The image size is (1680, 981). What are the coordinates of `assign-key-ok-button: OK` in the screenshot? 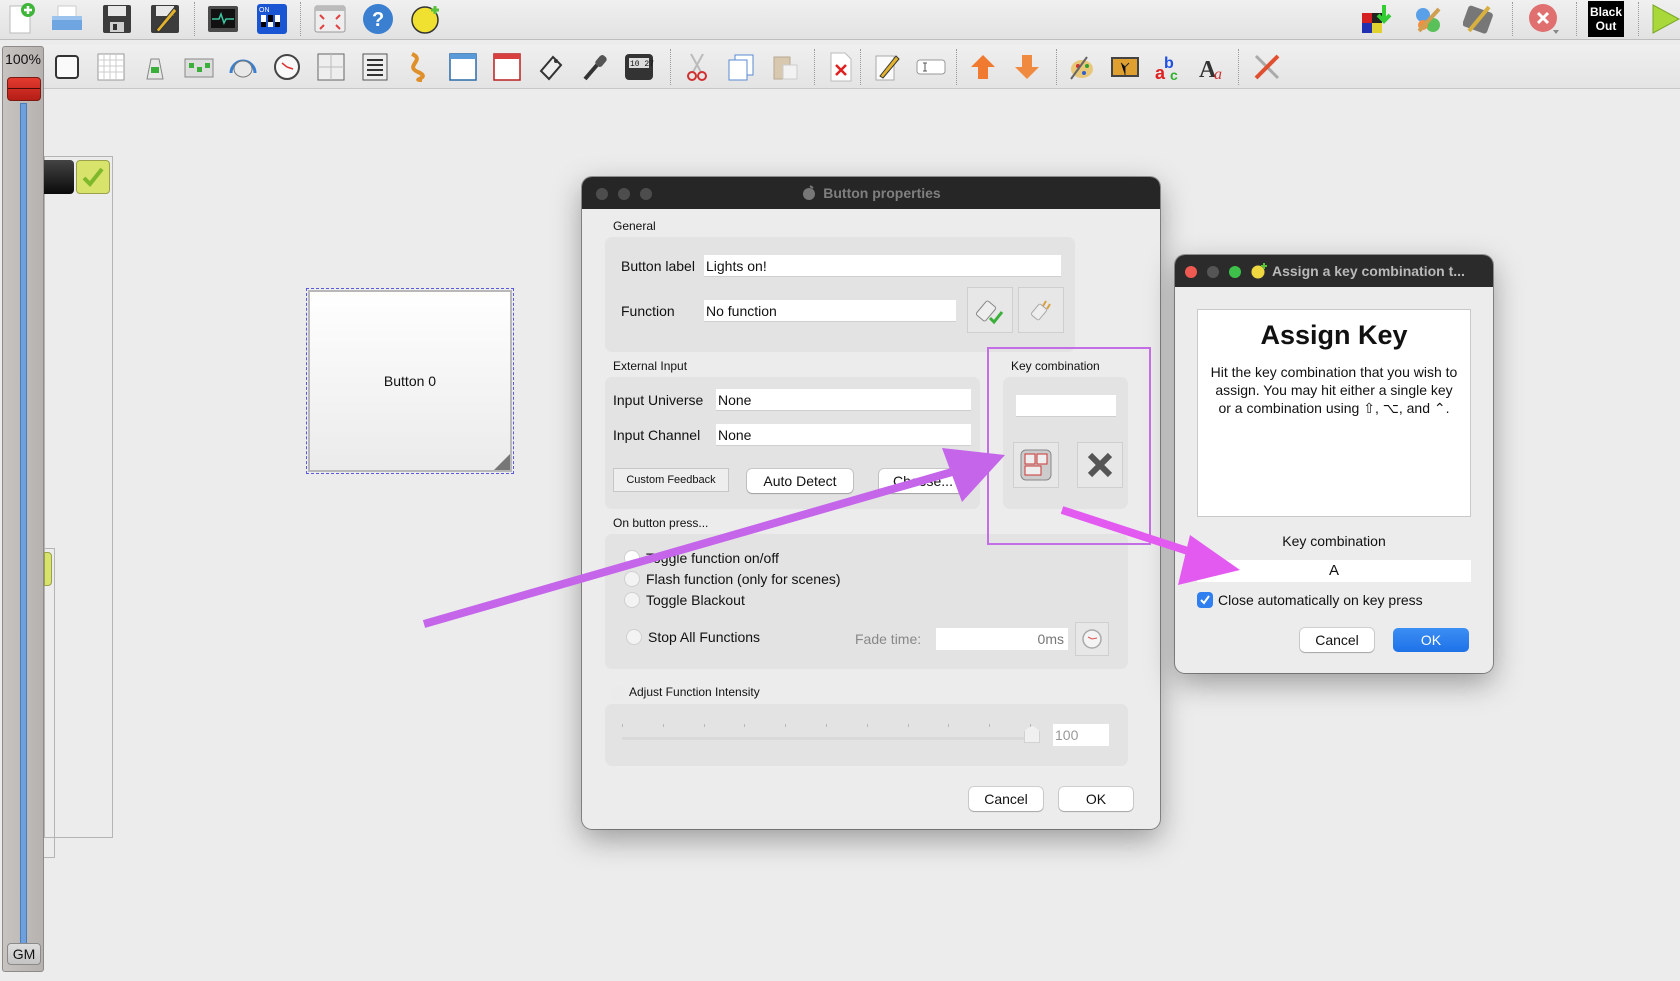 It's located at (1431, 640).